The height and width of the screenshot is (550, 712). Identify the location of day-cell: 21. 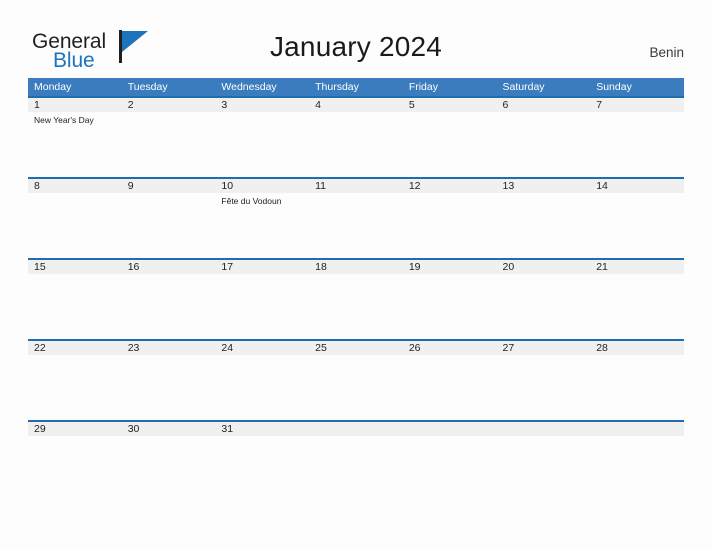
(637, 299).